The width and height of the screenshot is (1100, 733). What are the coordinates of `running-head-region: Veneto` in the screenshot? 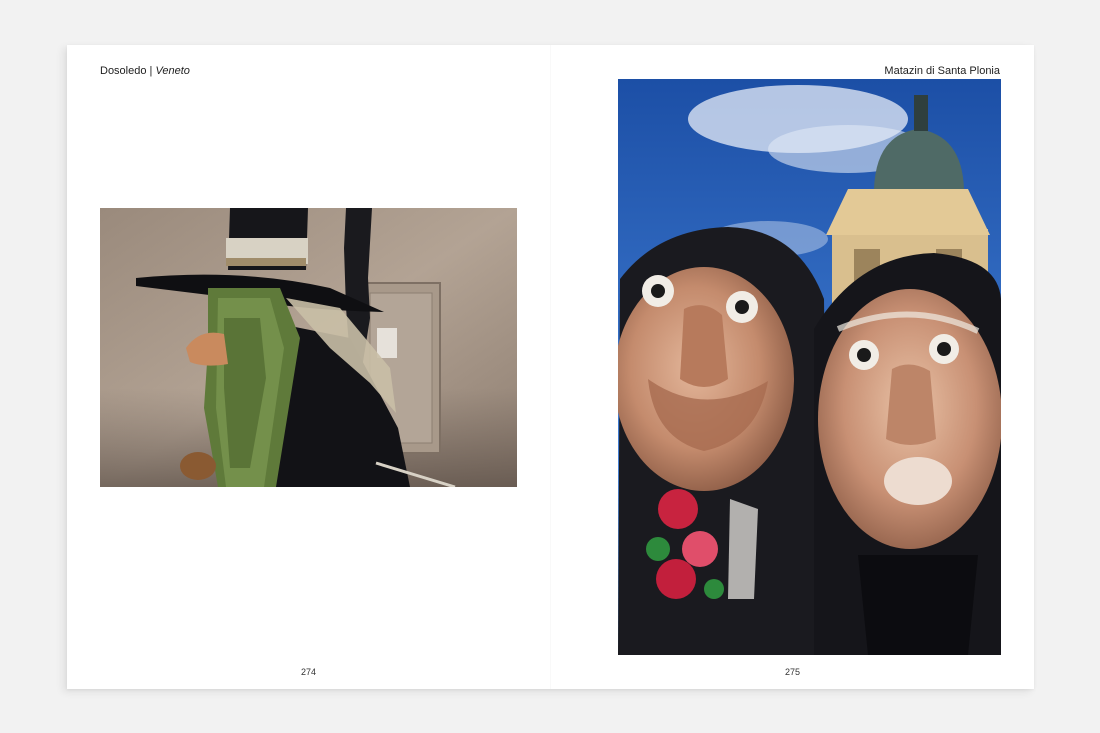 It's located at (172, 71).